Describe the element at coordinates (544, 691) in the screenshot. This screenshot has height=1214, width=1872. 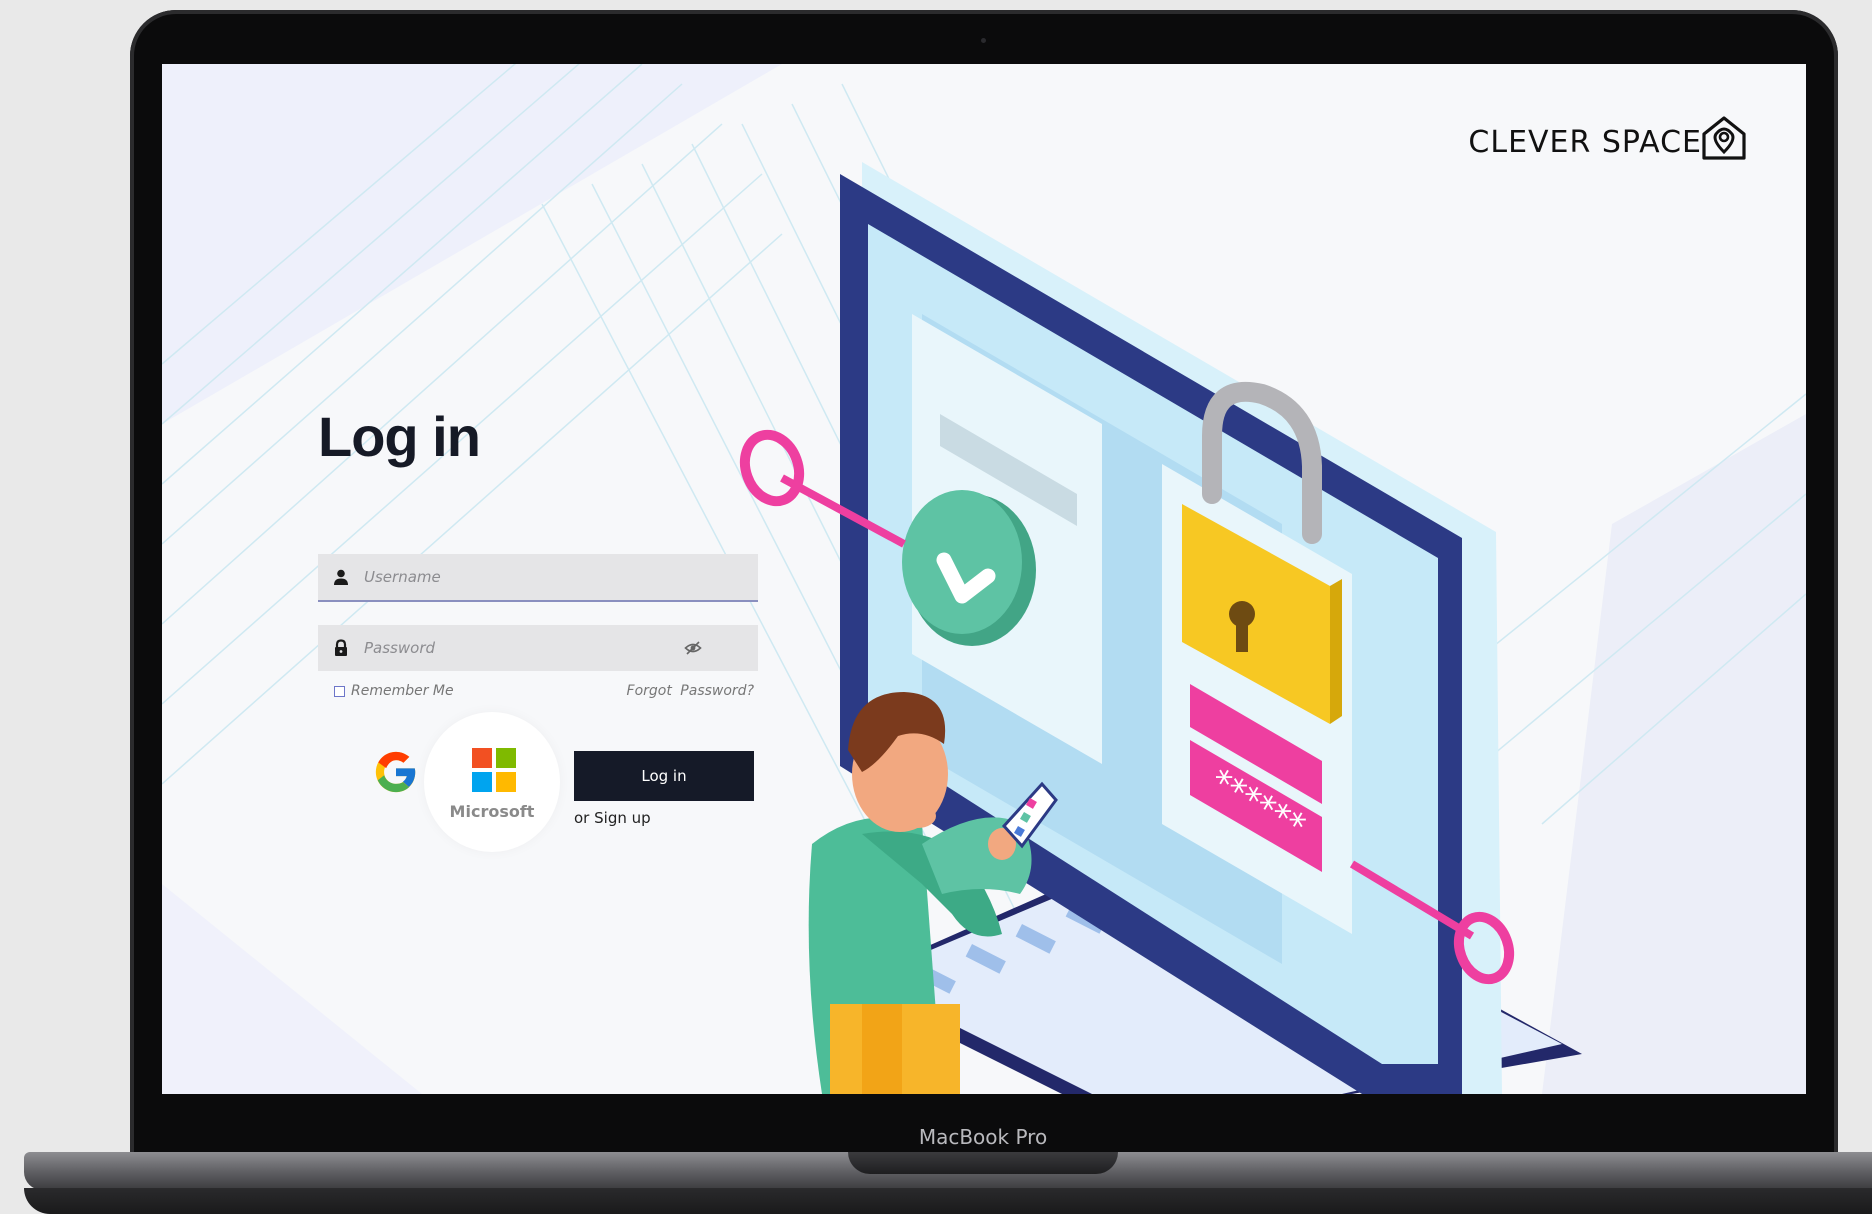
I see `login-options: Remember Me Forgot Password?` at that location.